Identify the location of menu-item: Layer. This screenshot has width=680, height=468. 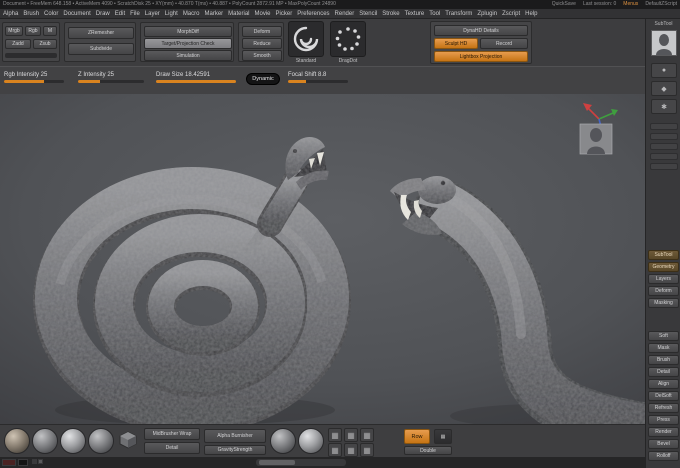
(152, 14).